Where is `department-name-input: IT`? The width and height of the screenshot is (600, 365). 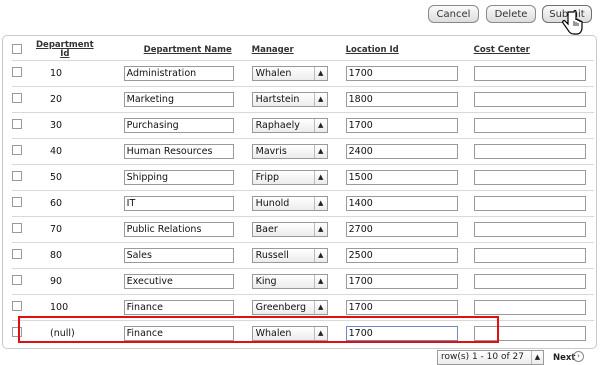
department-name-input: IT is located at coordinates (178, 203).